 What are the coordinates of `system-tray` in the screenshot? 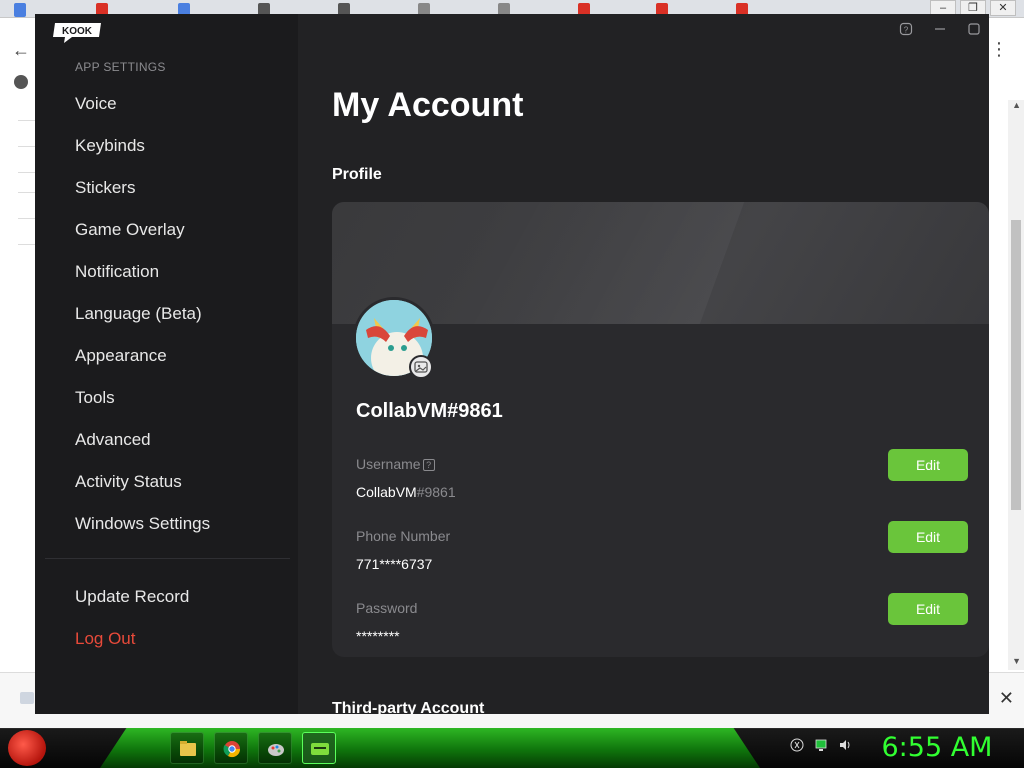 It's located at (821, 745).